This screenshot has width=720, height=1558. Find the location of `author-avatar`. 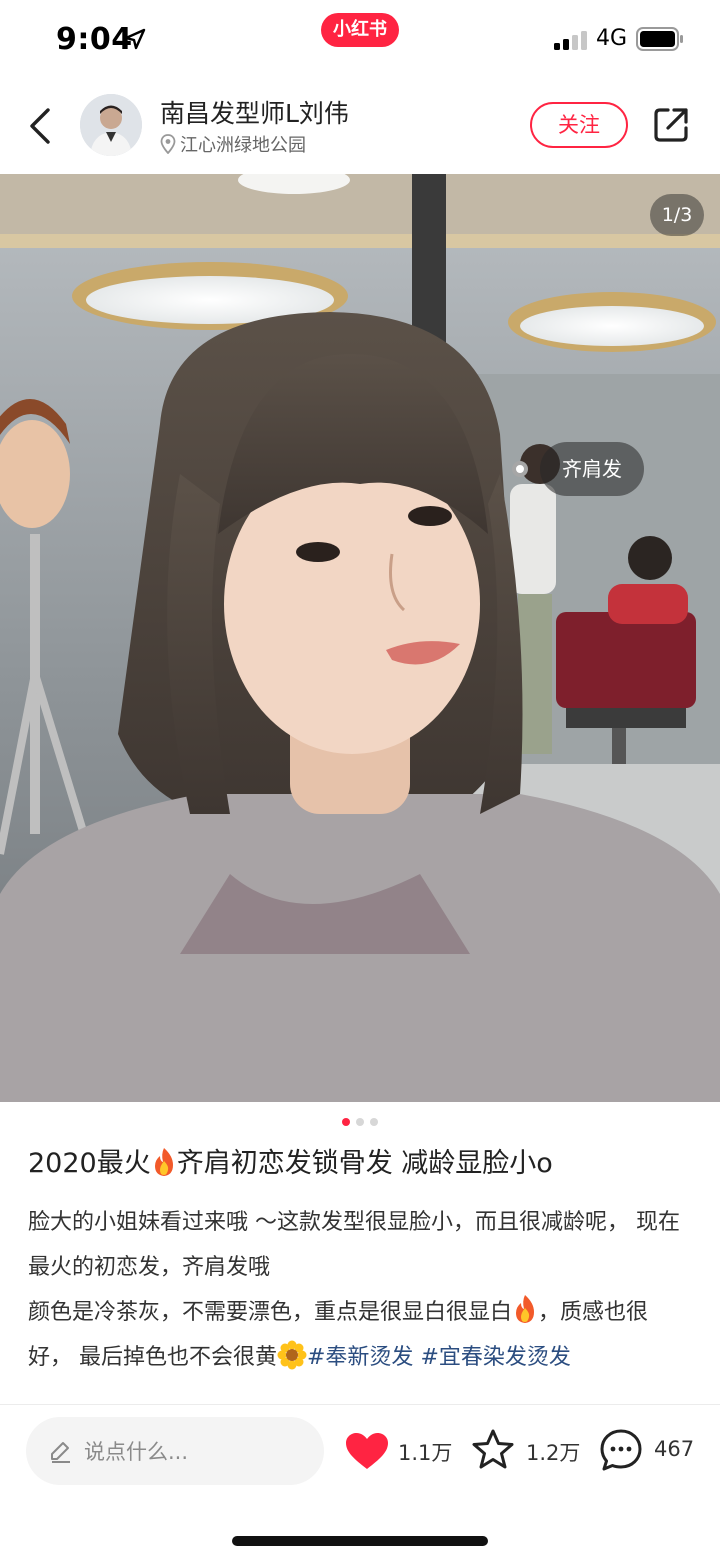

author-avatar is located at coordinates (111, 125).